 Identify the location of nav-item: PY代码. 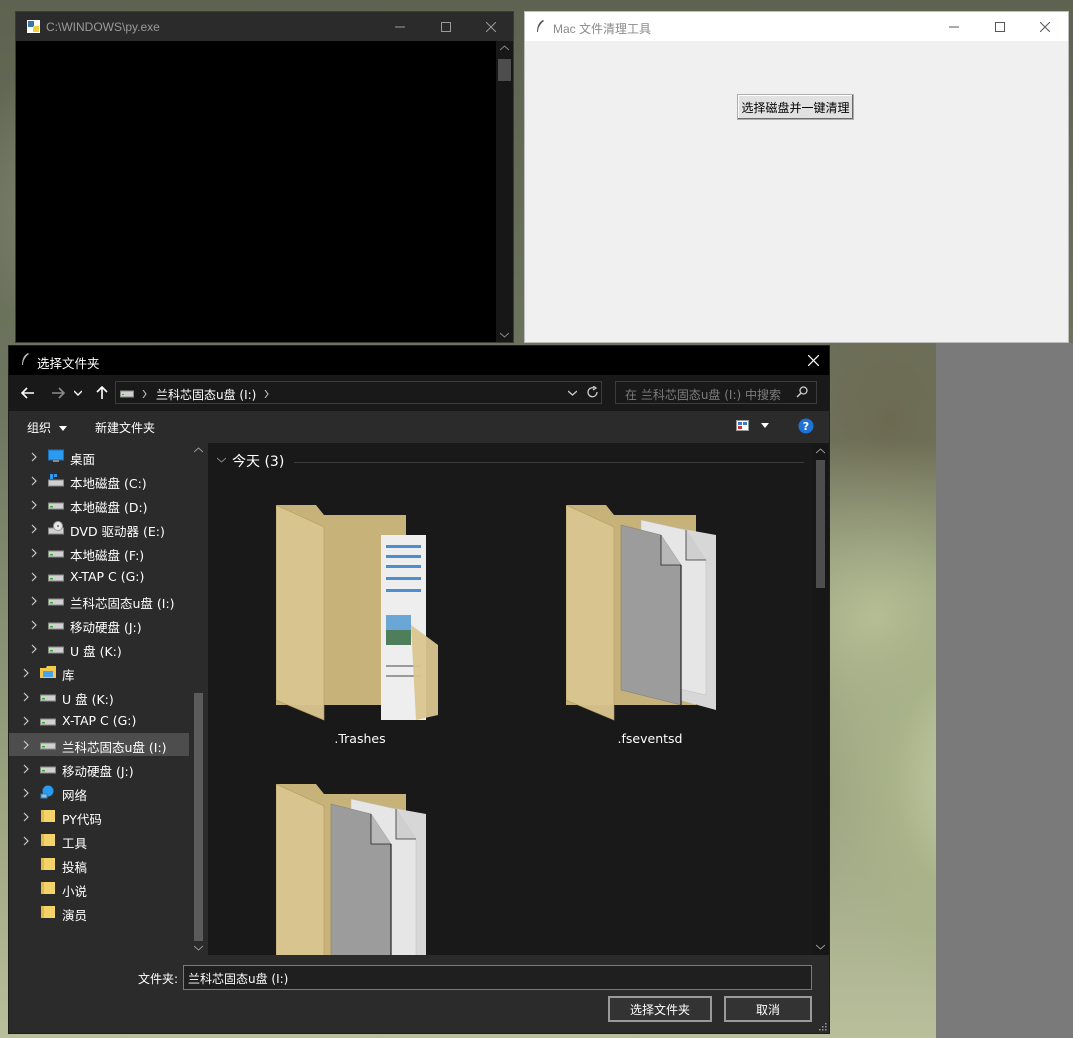
(99, 816).